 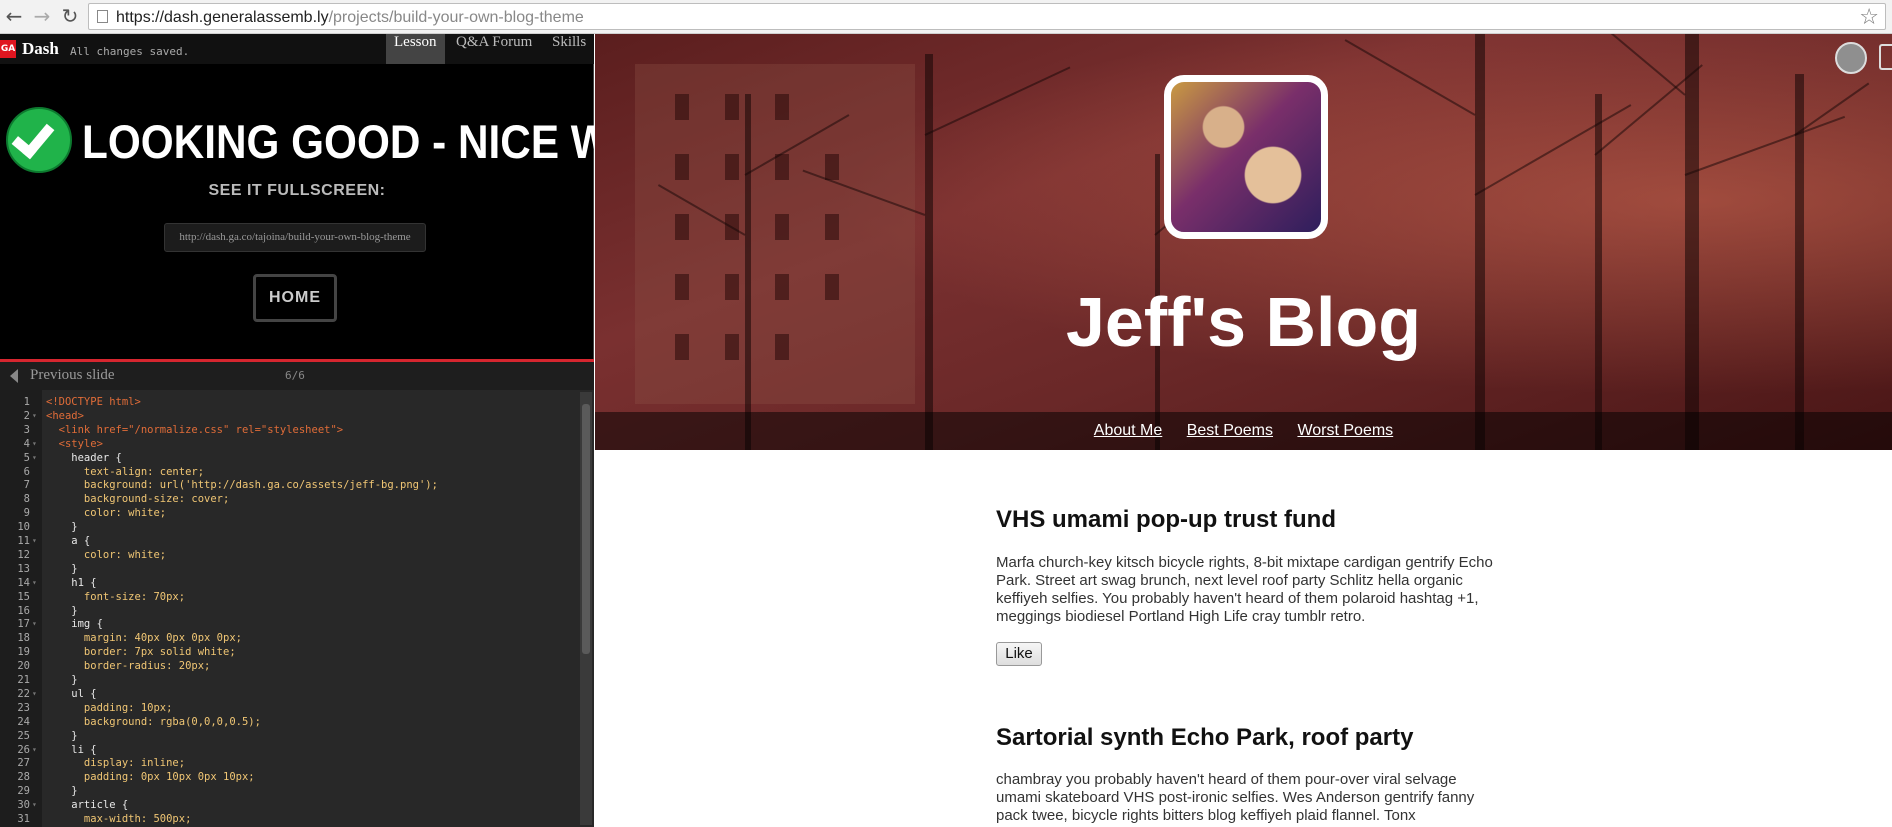 What do you see at coordinates (290, 583) in the screenshot?
I see `code-line: 14 ▾ h1 {` at bounding box center [290, 583].